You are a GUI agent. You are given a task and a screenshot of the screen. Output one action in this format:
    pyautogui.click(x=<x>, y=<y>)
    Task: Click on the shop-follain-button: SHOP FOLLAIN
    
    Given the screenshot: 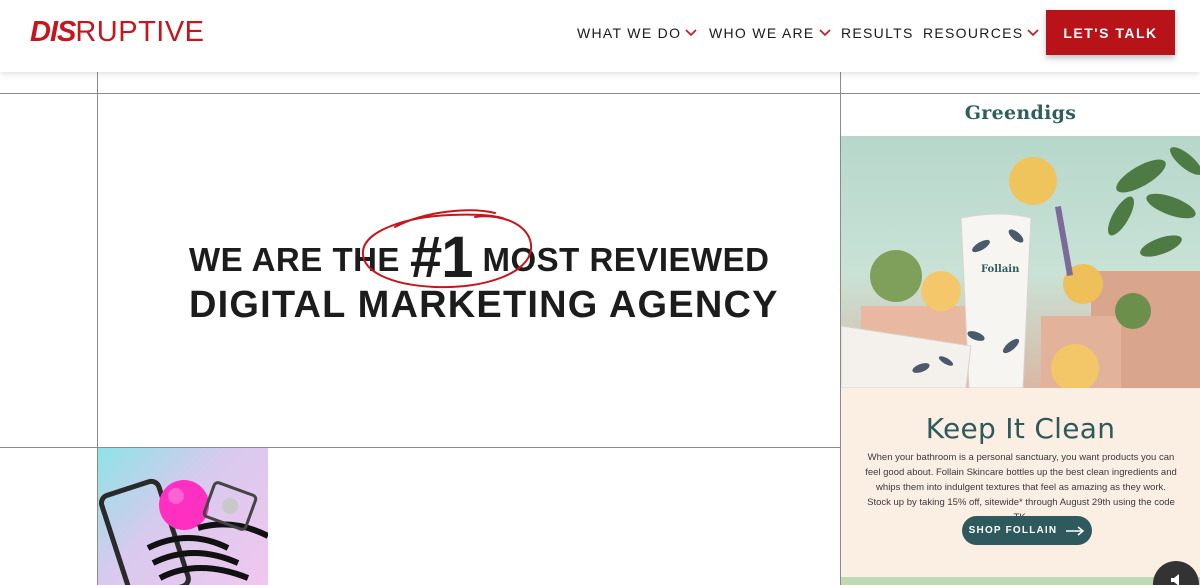 What is the action you would take?
    pyautogui.click(x=1027, y=530)
    